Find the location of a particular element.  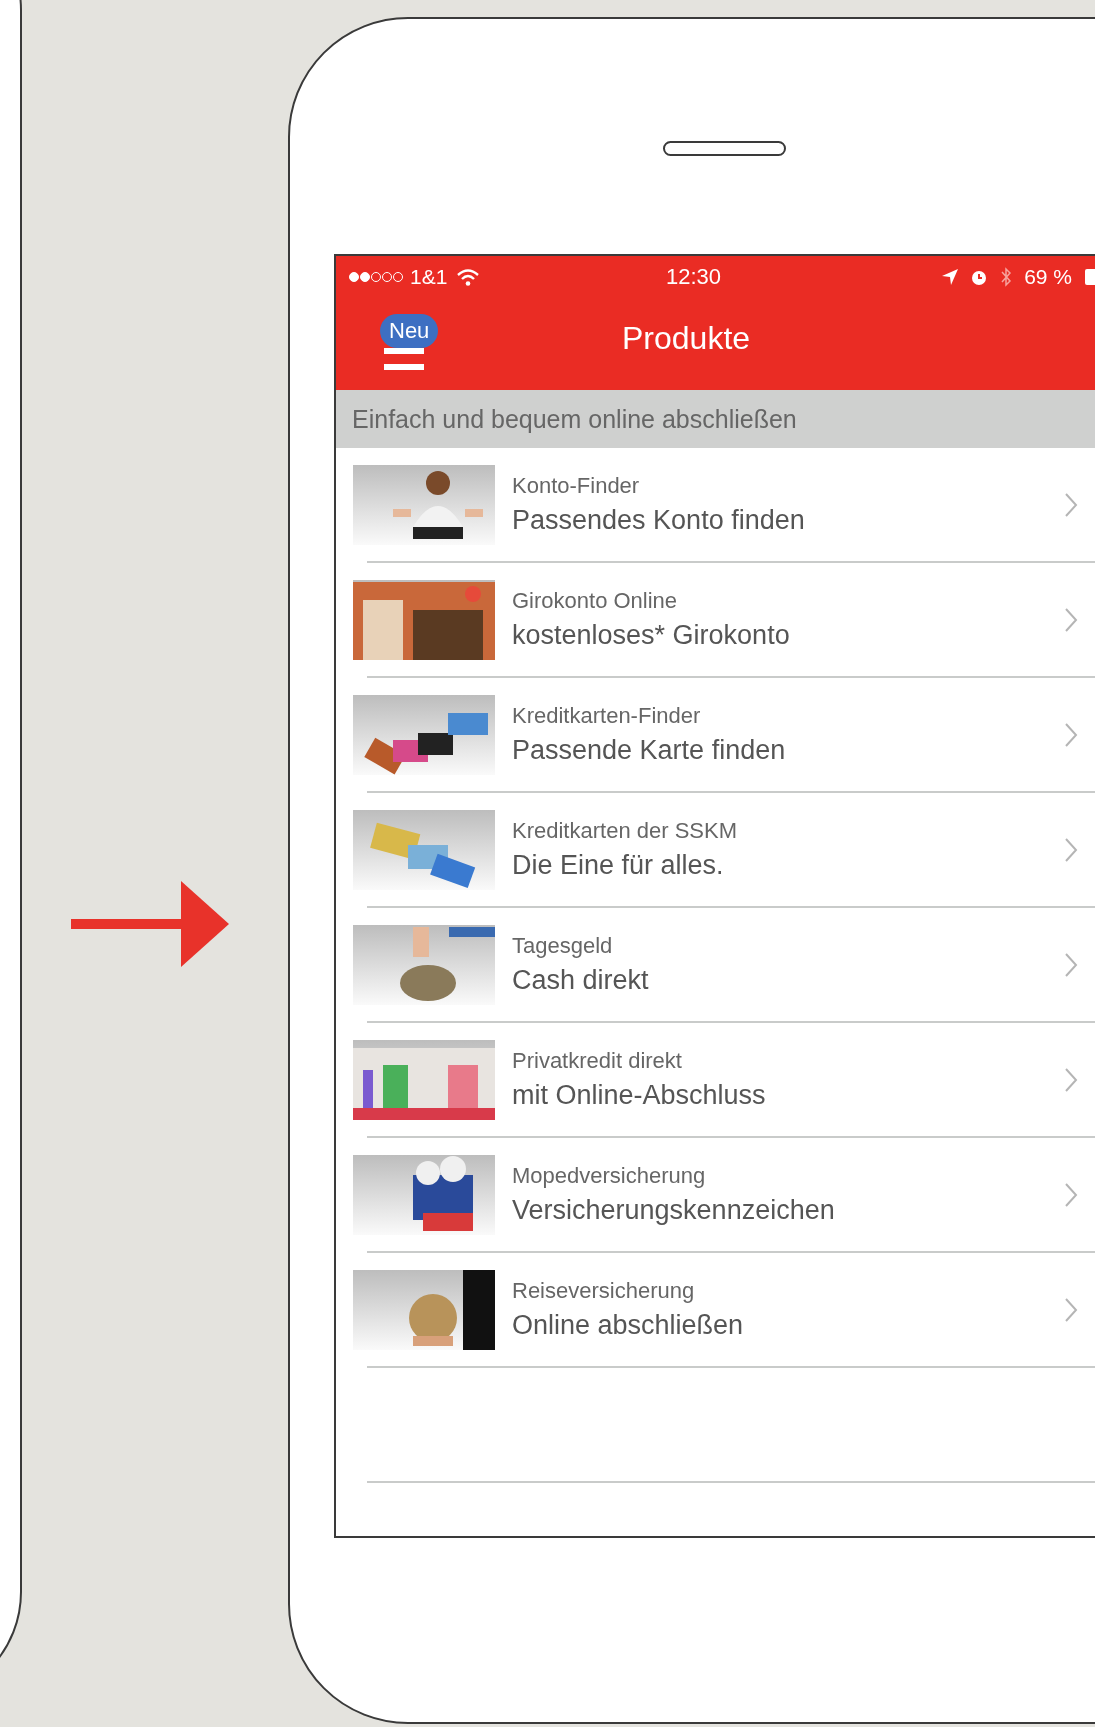

product-subtitle: mit Online-Abschluss is located at coordinates (639, 1095).